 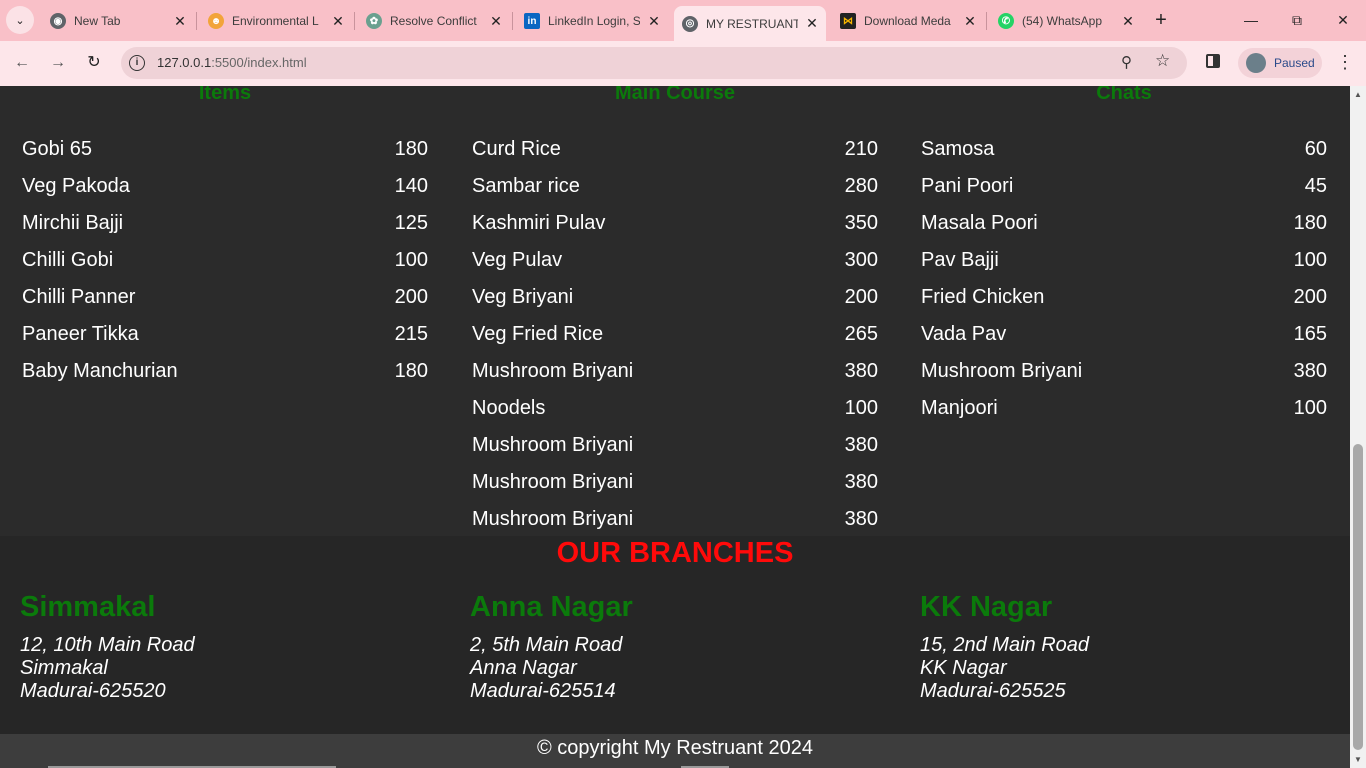 What do you see at coordinates (58, 63) in the screenshot?
I see `forward-button: →` at bounding box center [58, 63].